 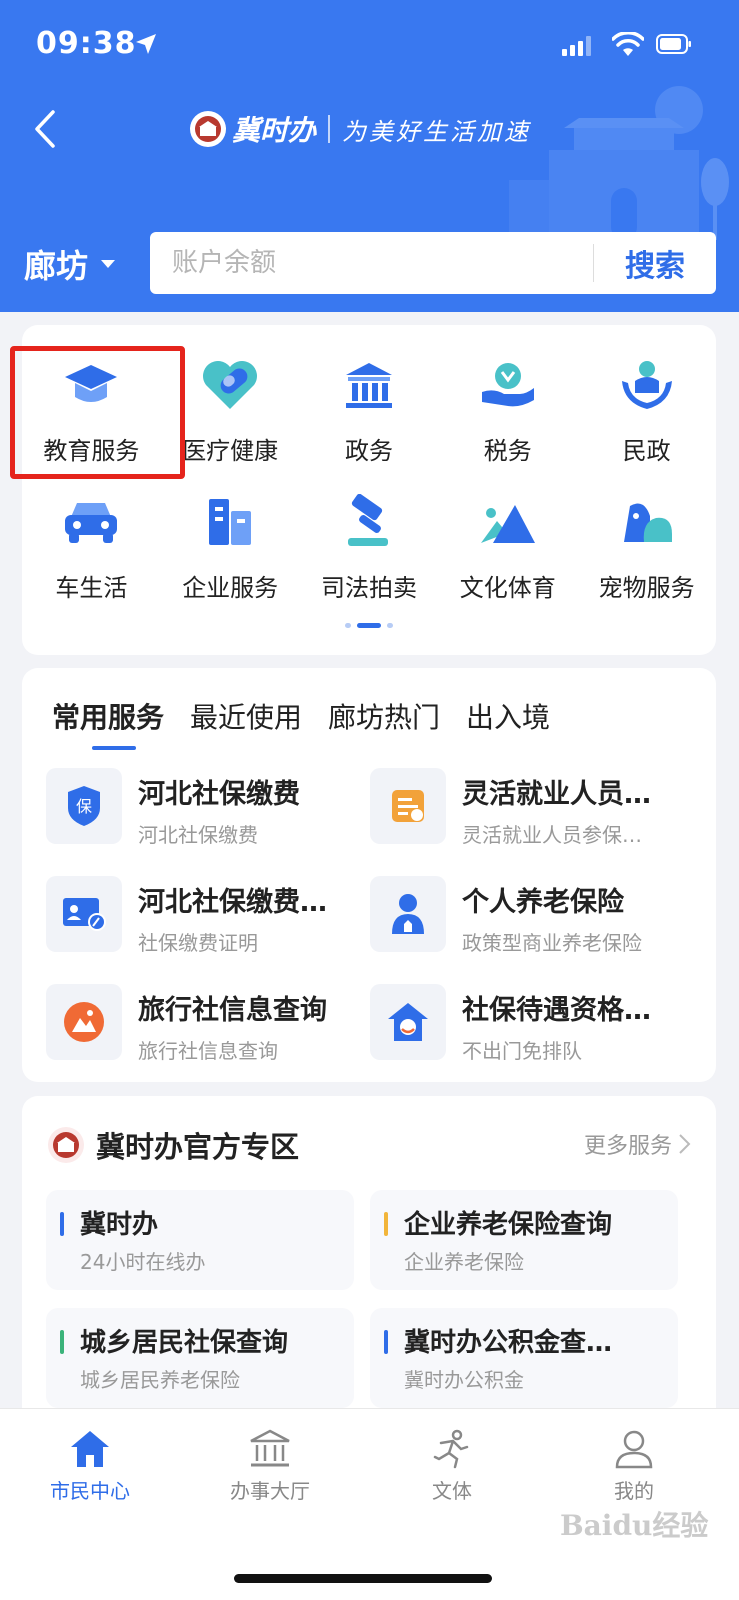 What do you see at coordinates (230, 588) in the screenshot?
I see `grid-label: 企业服务` at bounding box center [230, 588].